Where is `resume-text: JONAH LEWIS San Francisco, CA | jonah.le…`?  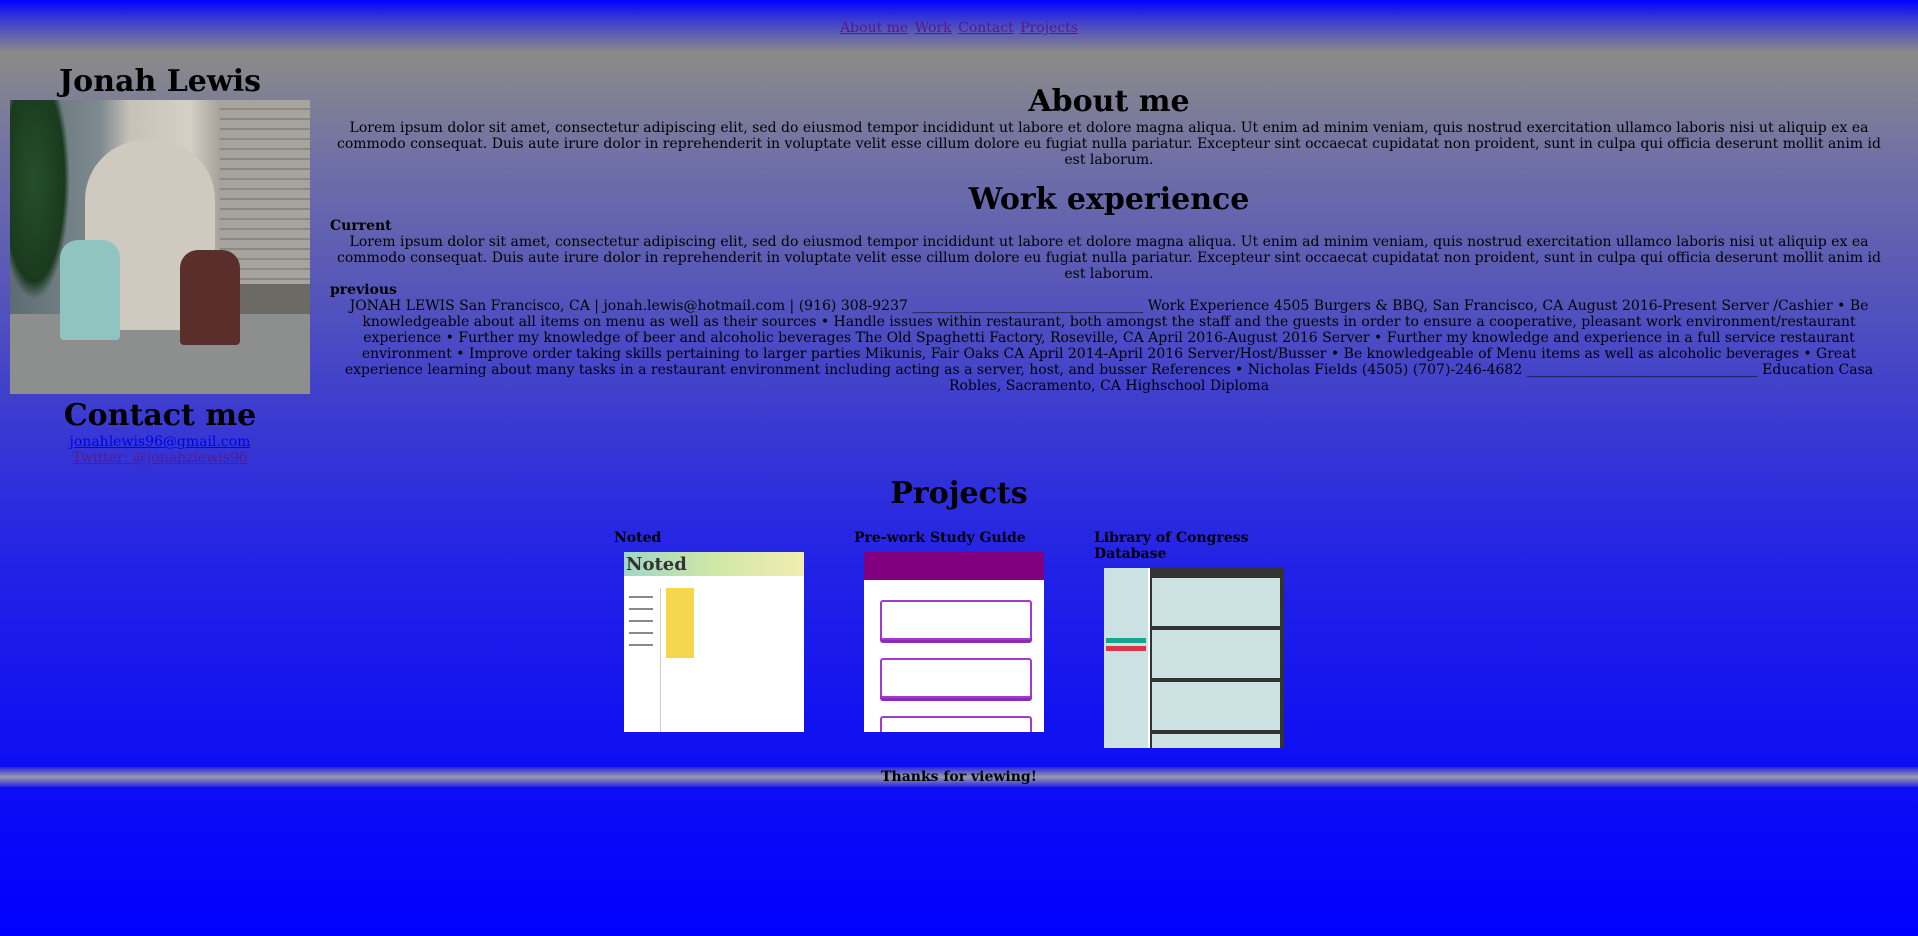 resume-text: JONAH LEWIS San Francisco, CA | jonah.le… is located at coordinates (1109, 346).